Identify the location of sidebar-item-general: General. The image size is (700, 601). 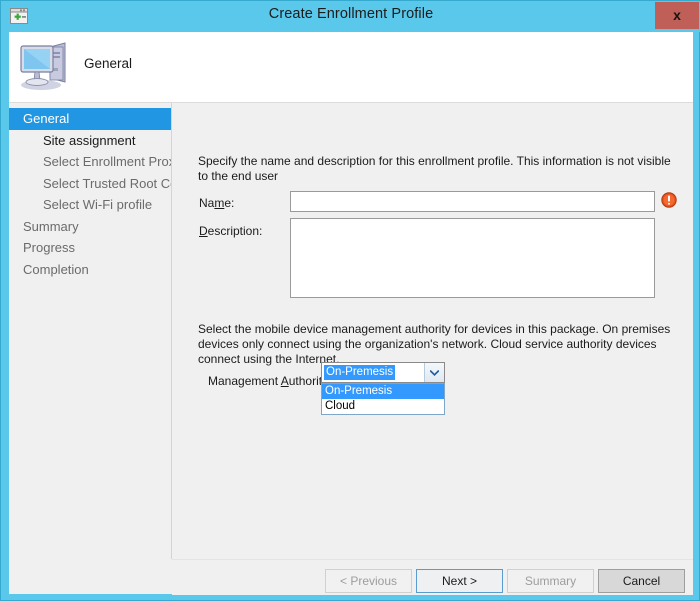
(90, 119).